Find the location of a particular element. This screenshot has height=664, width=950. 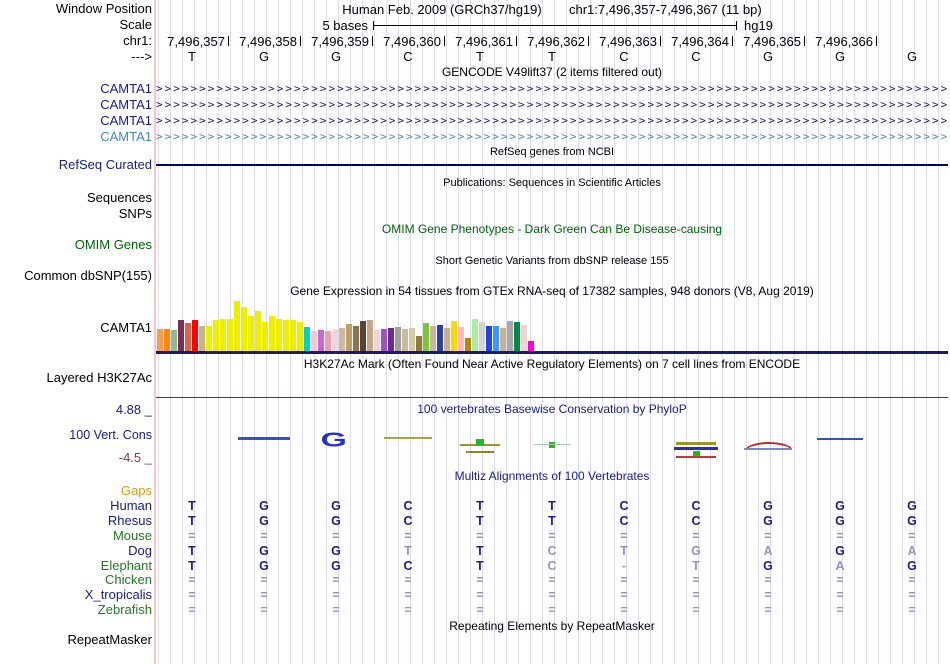

species-label-chicken: Chicken is located at coordinates (76, 580).